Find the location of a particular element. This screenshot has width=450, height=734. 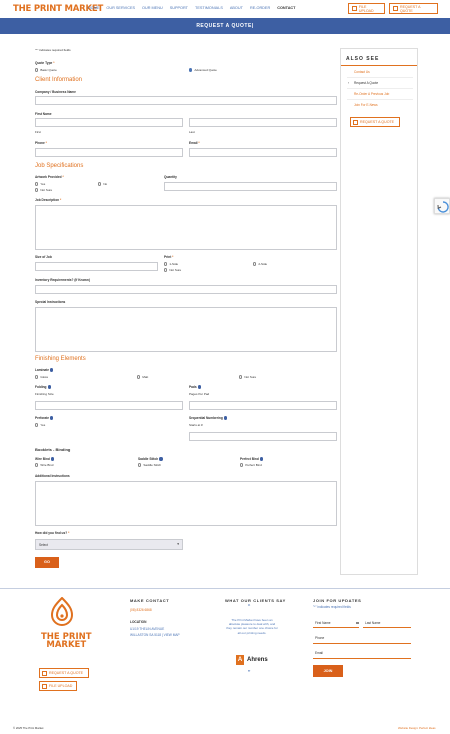

radio-basic-quote: Basic Quote is located at coordinates (46, 70).